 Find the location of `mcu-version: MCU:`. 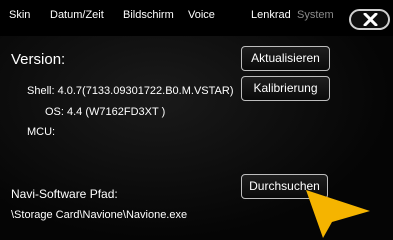

mcu-version: MCU: is located at coordinates (41, 132).